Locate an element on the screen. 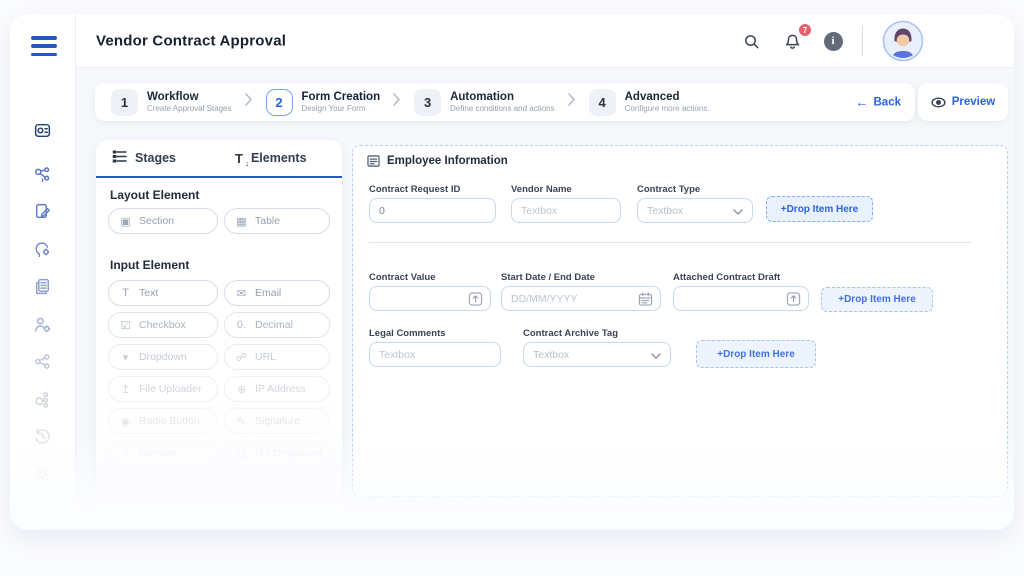  back-label: Back is located at coordinates (887, 102).